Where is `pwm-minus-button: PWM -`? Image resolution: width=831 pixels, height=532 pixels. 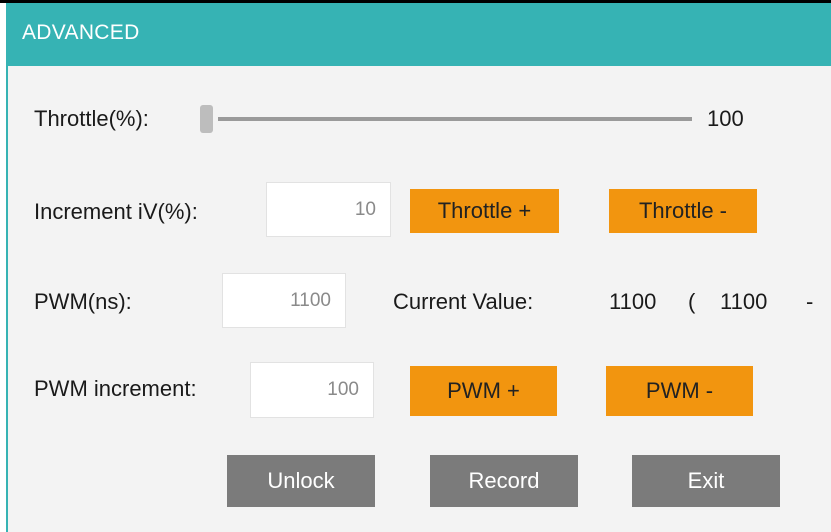
pwm-minus-button: PWM - is located at coordinates (679, 391).